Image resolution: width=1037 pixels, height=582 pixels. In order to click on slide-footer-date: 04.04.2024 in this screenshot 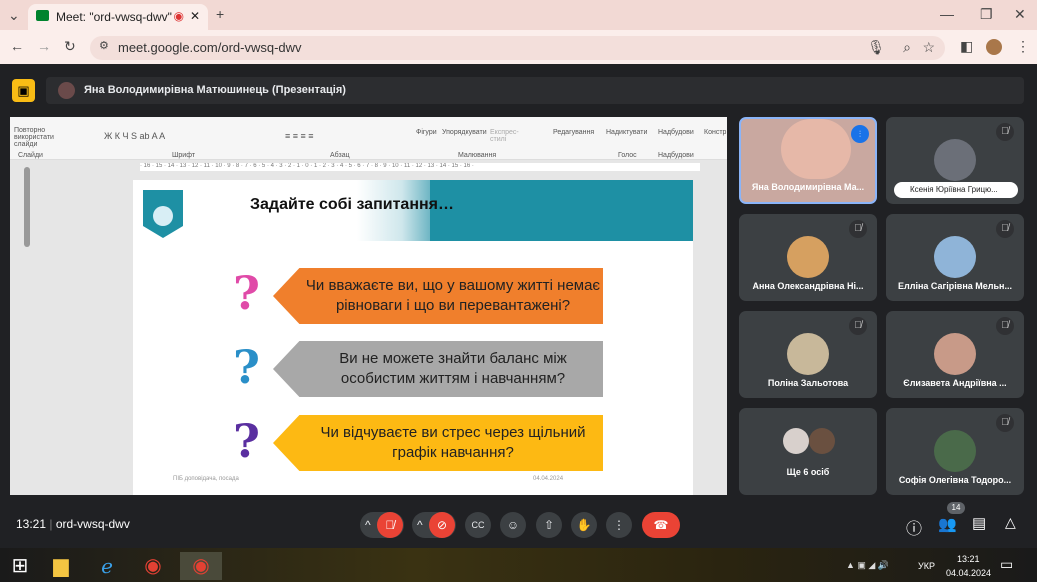, I will do `click(548, 479)`.